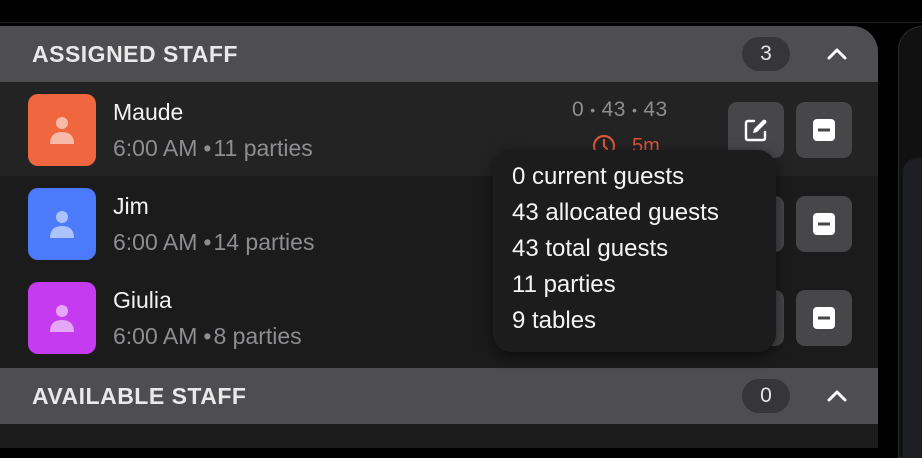 Image resolution: width=922 pixels, height=458 pixels. Describe the element at coordinates (564, 284) in the screenshot. I see `tooltip-parties: 11 parties` at that location.